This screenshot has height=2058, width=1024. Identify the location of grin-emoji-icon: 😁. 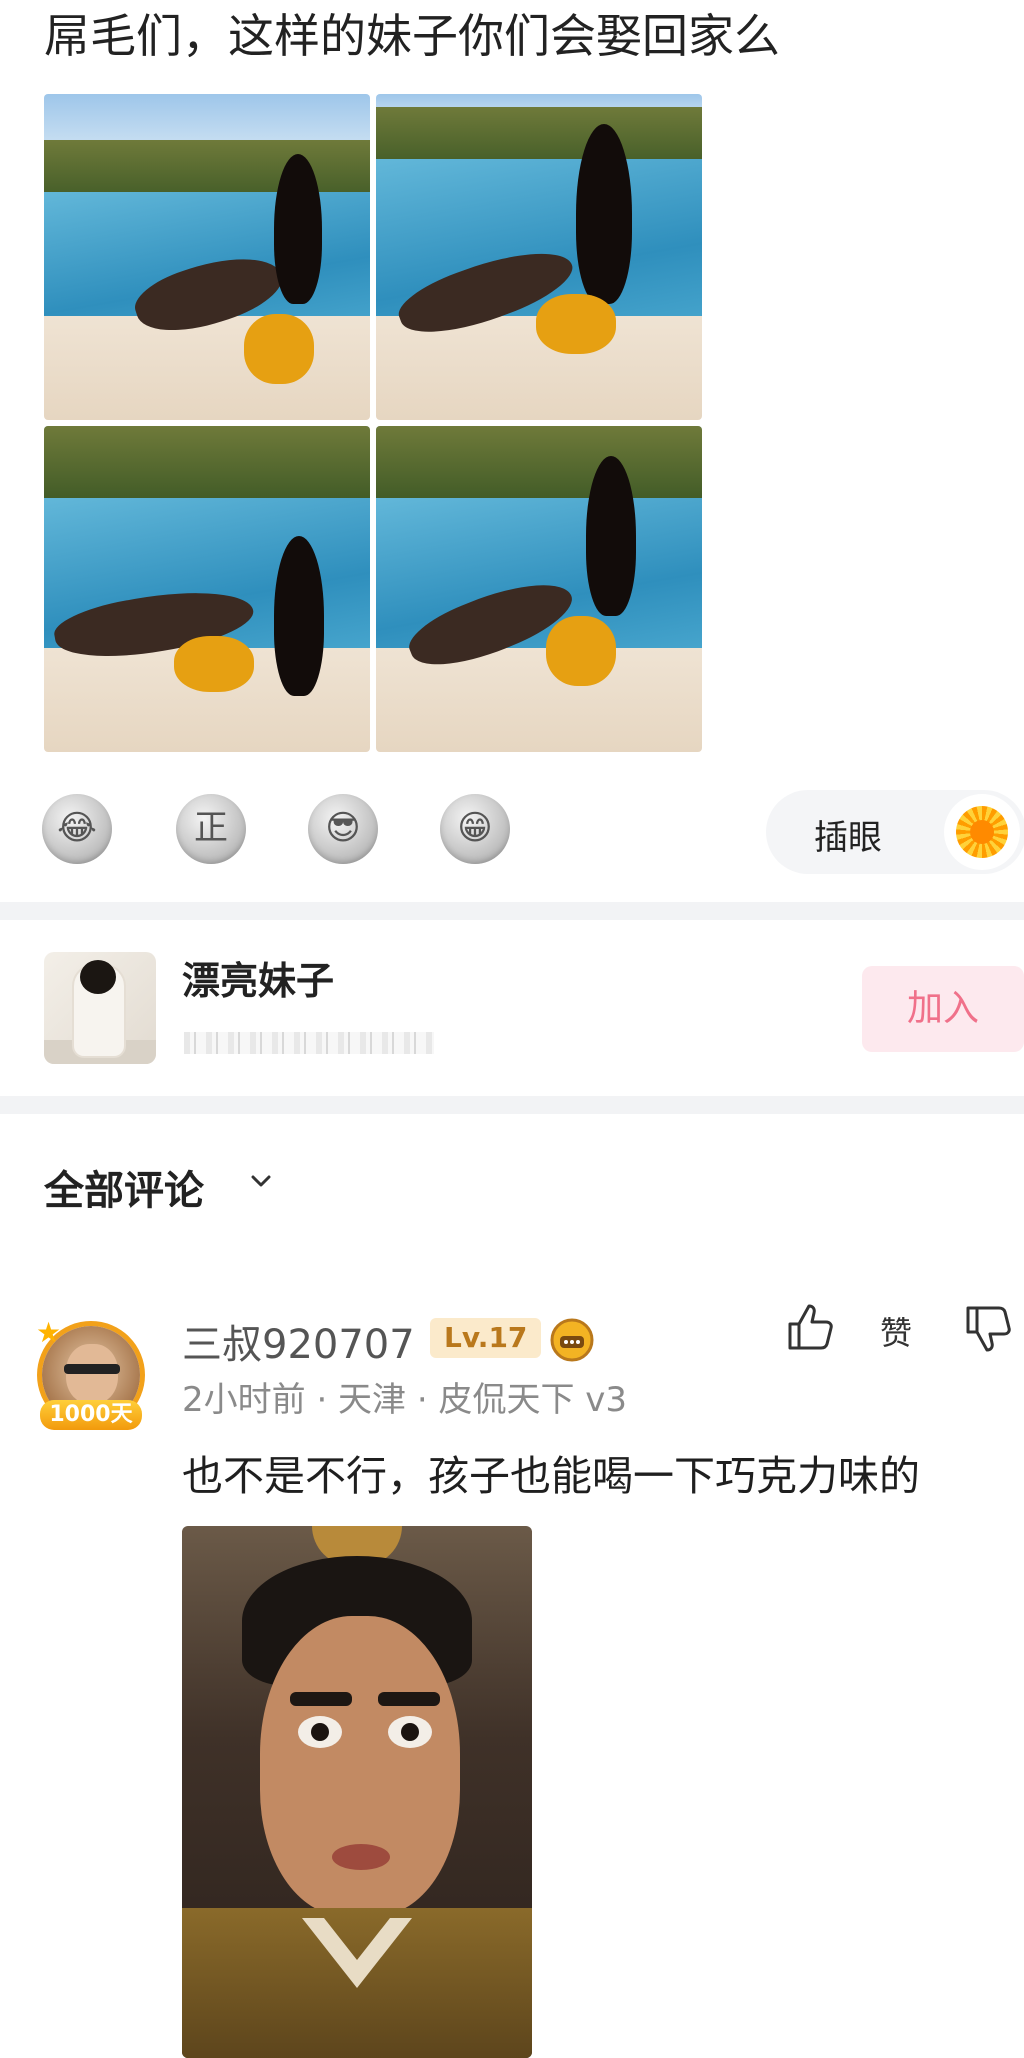
(475, 829).